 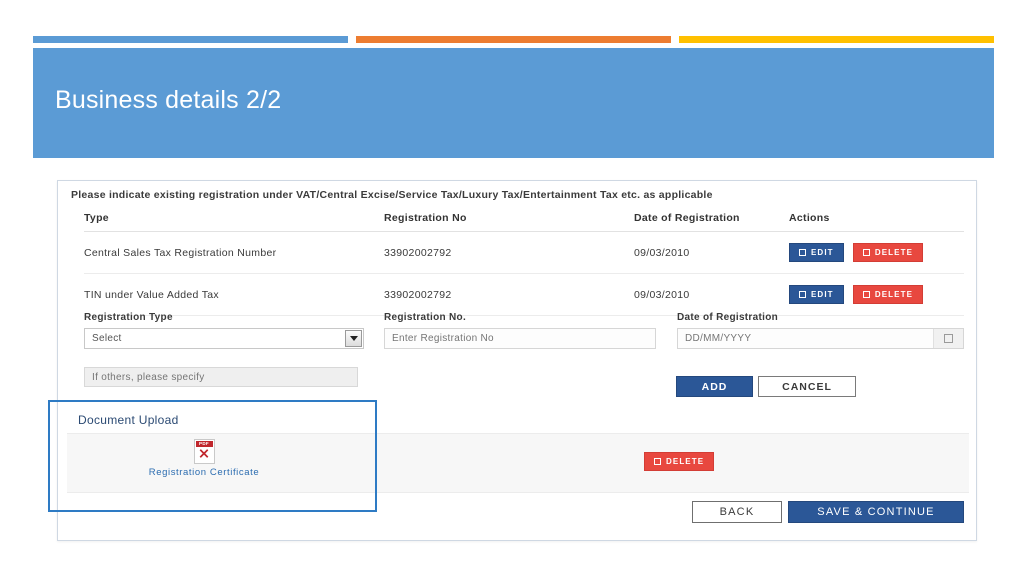 I want to click on registration-type-field: Registration Type Select, so click(x=224, y=330).